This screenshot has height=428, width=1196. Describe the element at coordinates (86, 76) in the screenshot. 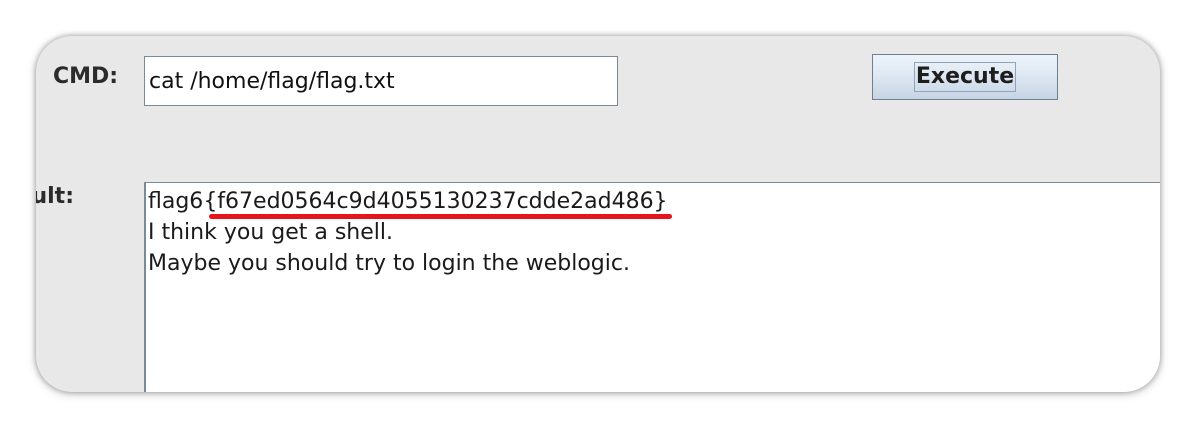

I see `cmd-label: CMD:` at that location.